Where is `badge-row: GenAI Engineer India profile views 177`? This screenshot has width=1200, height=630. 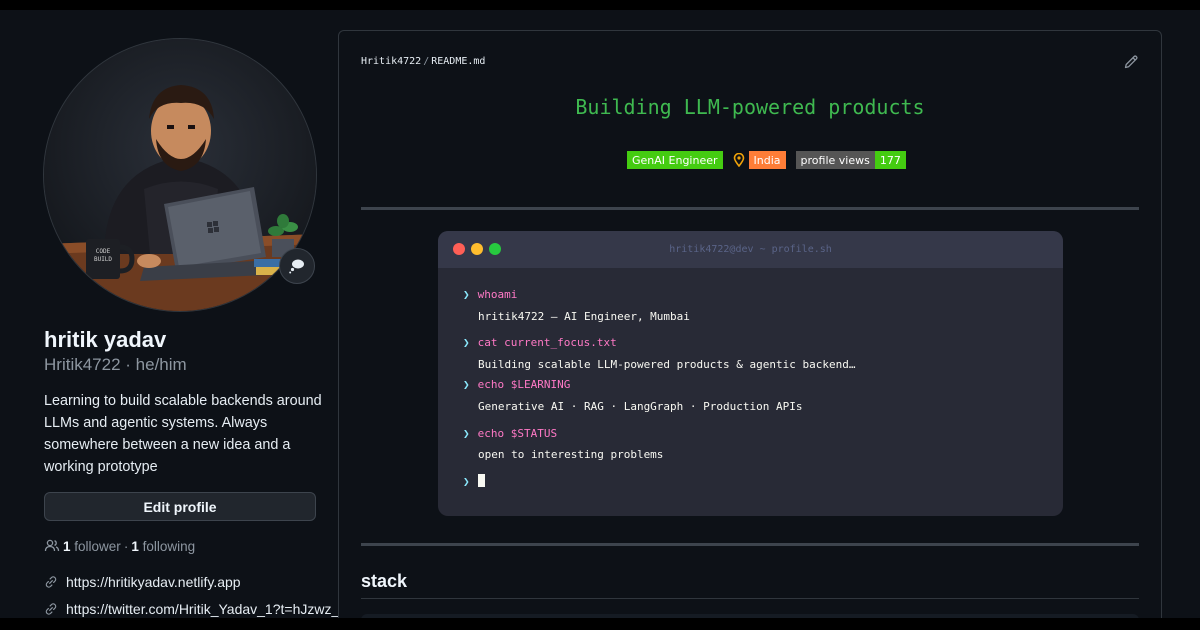
badge-row: GenAI Engineer India profile views 177 is located at coordinates (766, 160).